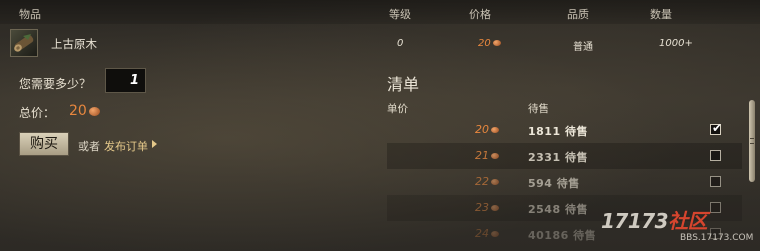 The width and height of the screenshot is (760, 251). Describe the element at coordinates (482, 155) in the screenshot. I see `listing-price-value: 21` at that location.